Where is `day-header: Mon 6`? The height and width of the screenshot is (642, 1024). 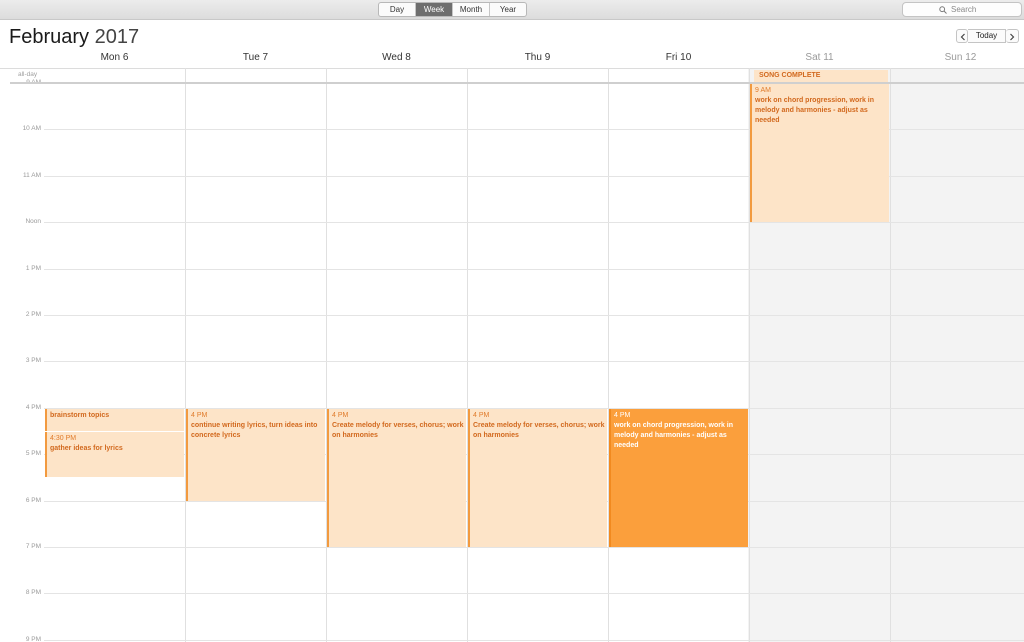 day-header: Mon 6 is located at coordinates (114, 57).